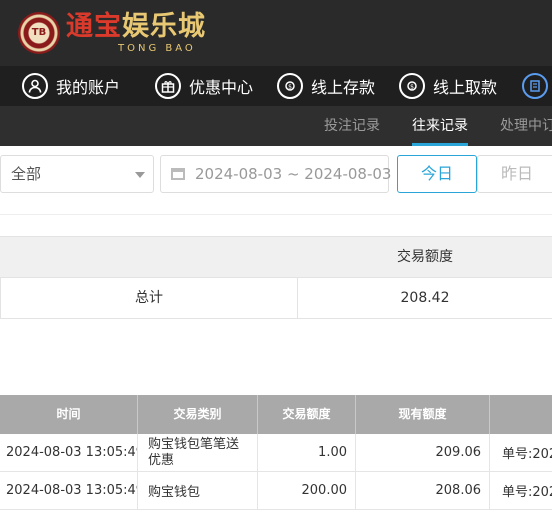 The width and height of the screenshot is (552, 510). What do you see at coordinates (94, 26) in the screenshot?
I see `logo-cn-part1: 通宝` at bounding box center [94, 26].